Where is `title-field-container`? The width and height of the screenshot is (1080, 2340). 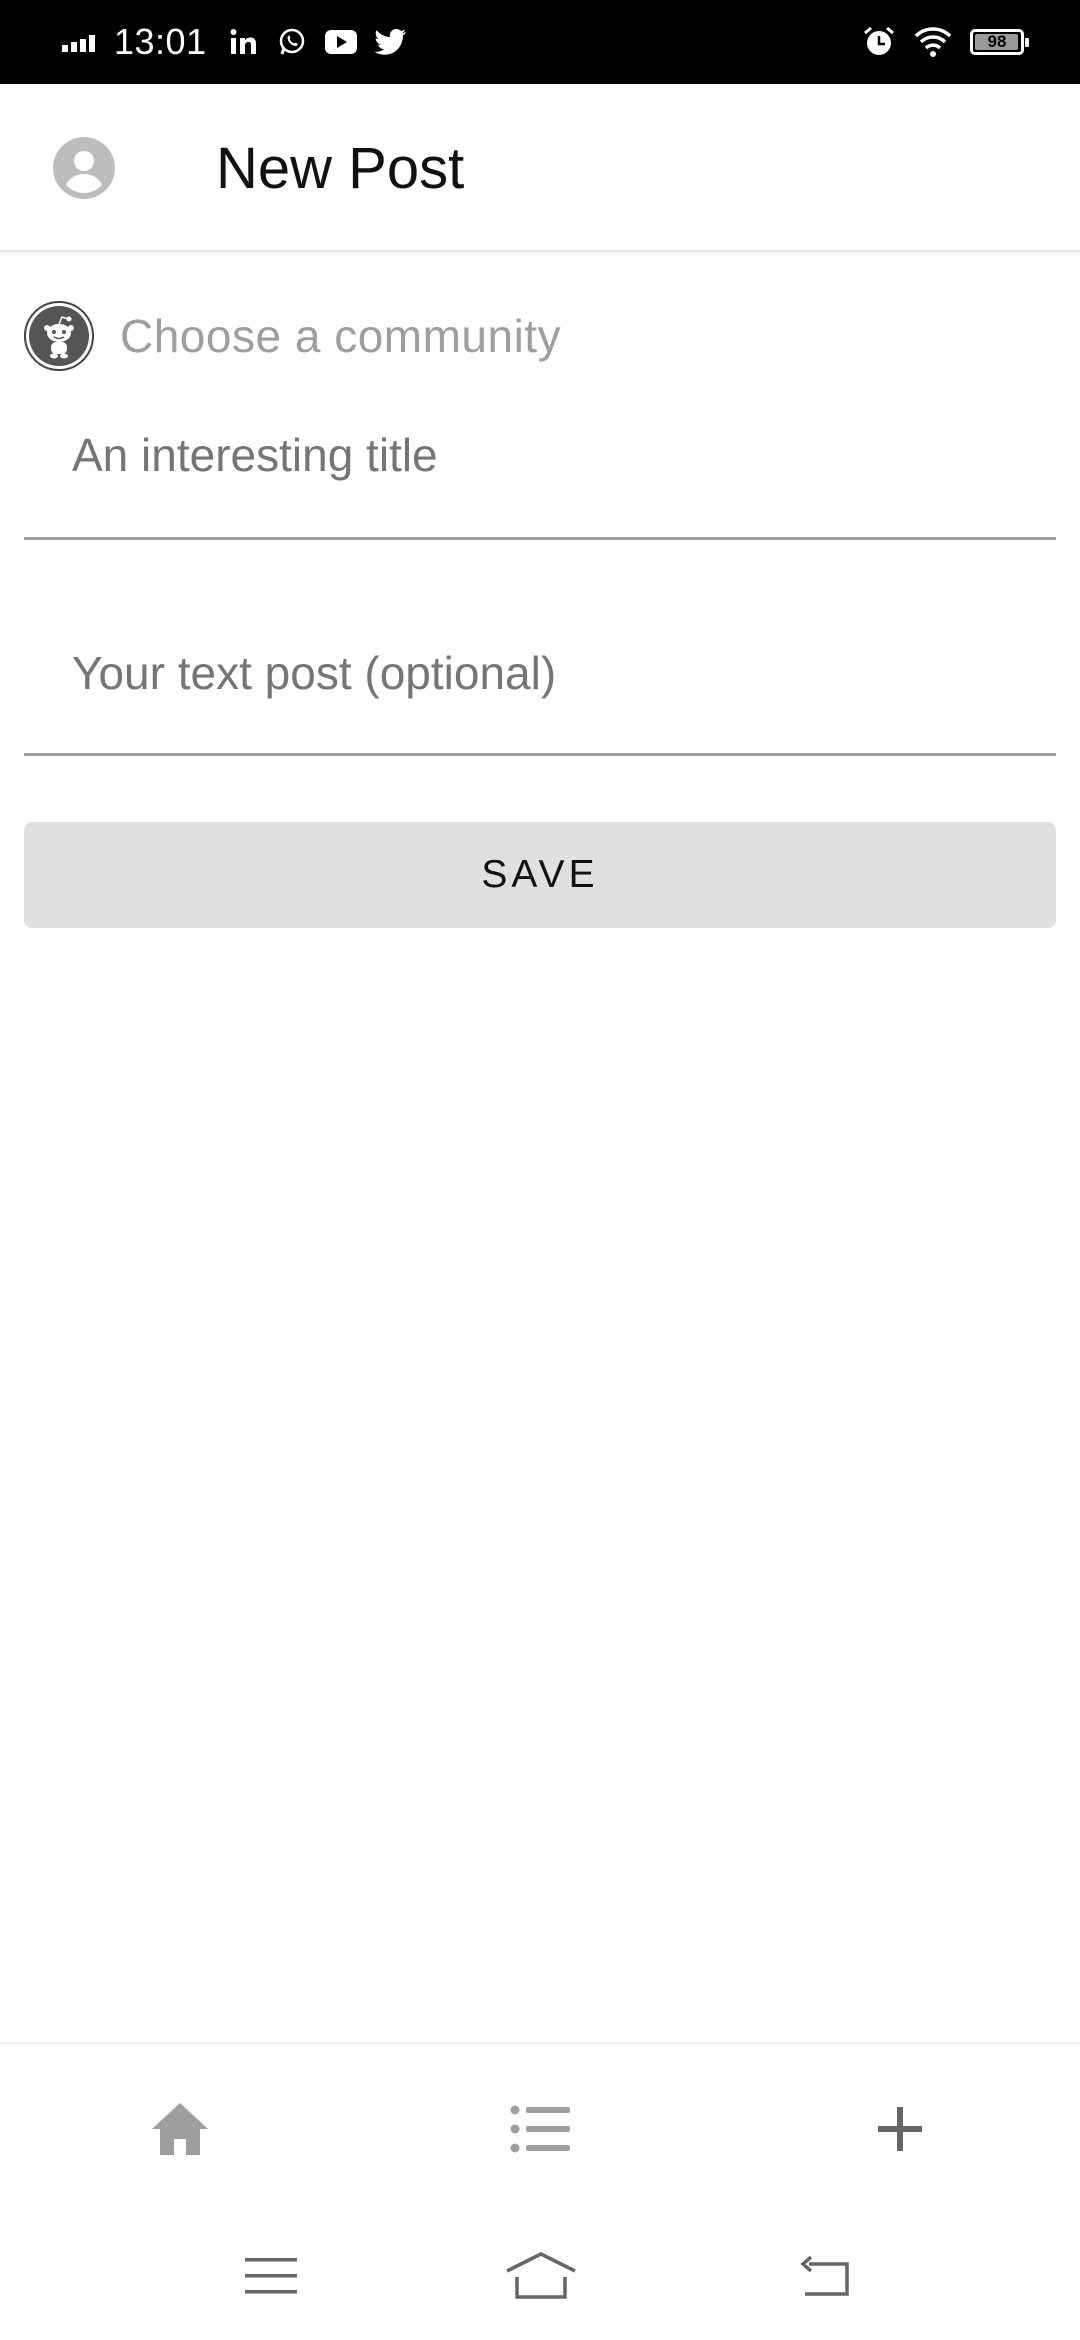
title-field-container is located at coordinates (540, 470).